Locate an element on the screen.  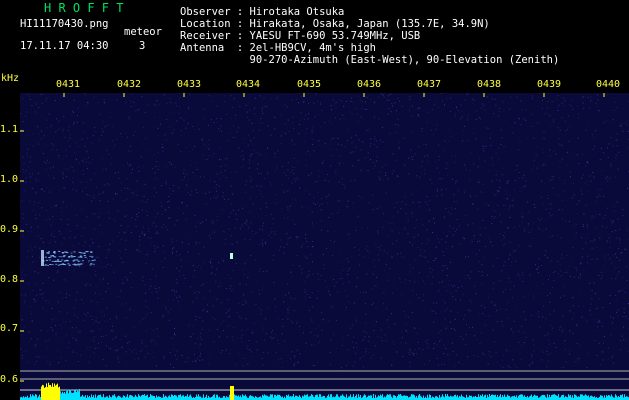
y-tick-label: 0.7 is located at coordinates (9, 328).